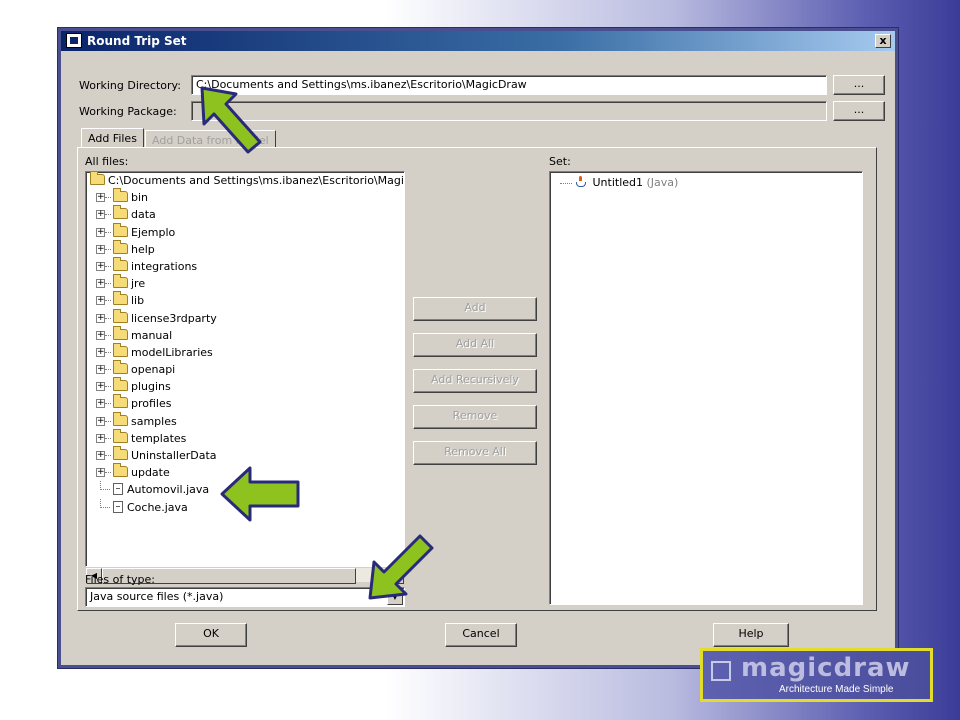 Image resolution: width=960 pixels, height=720 pixels. What do you see at coordinates (130, 85) in the screenshot?
I see `working-directory-label: Working Directory:` at bounding box center [130, 85].